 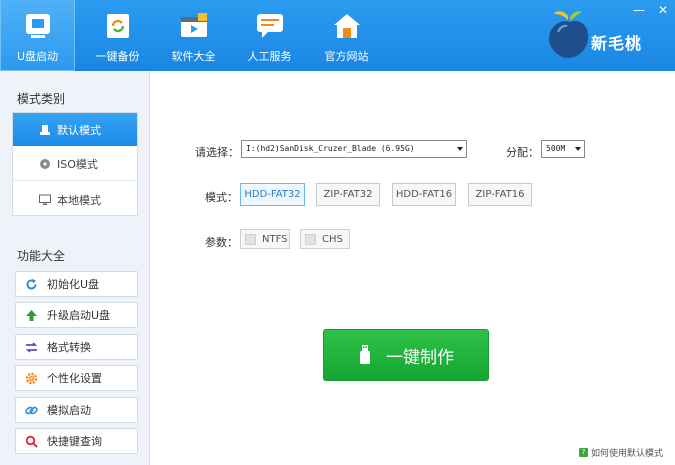 I want to click on nav-service: 人工服务, so click(x=269, y=35).